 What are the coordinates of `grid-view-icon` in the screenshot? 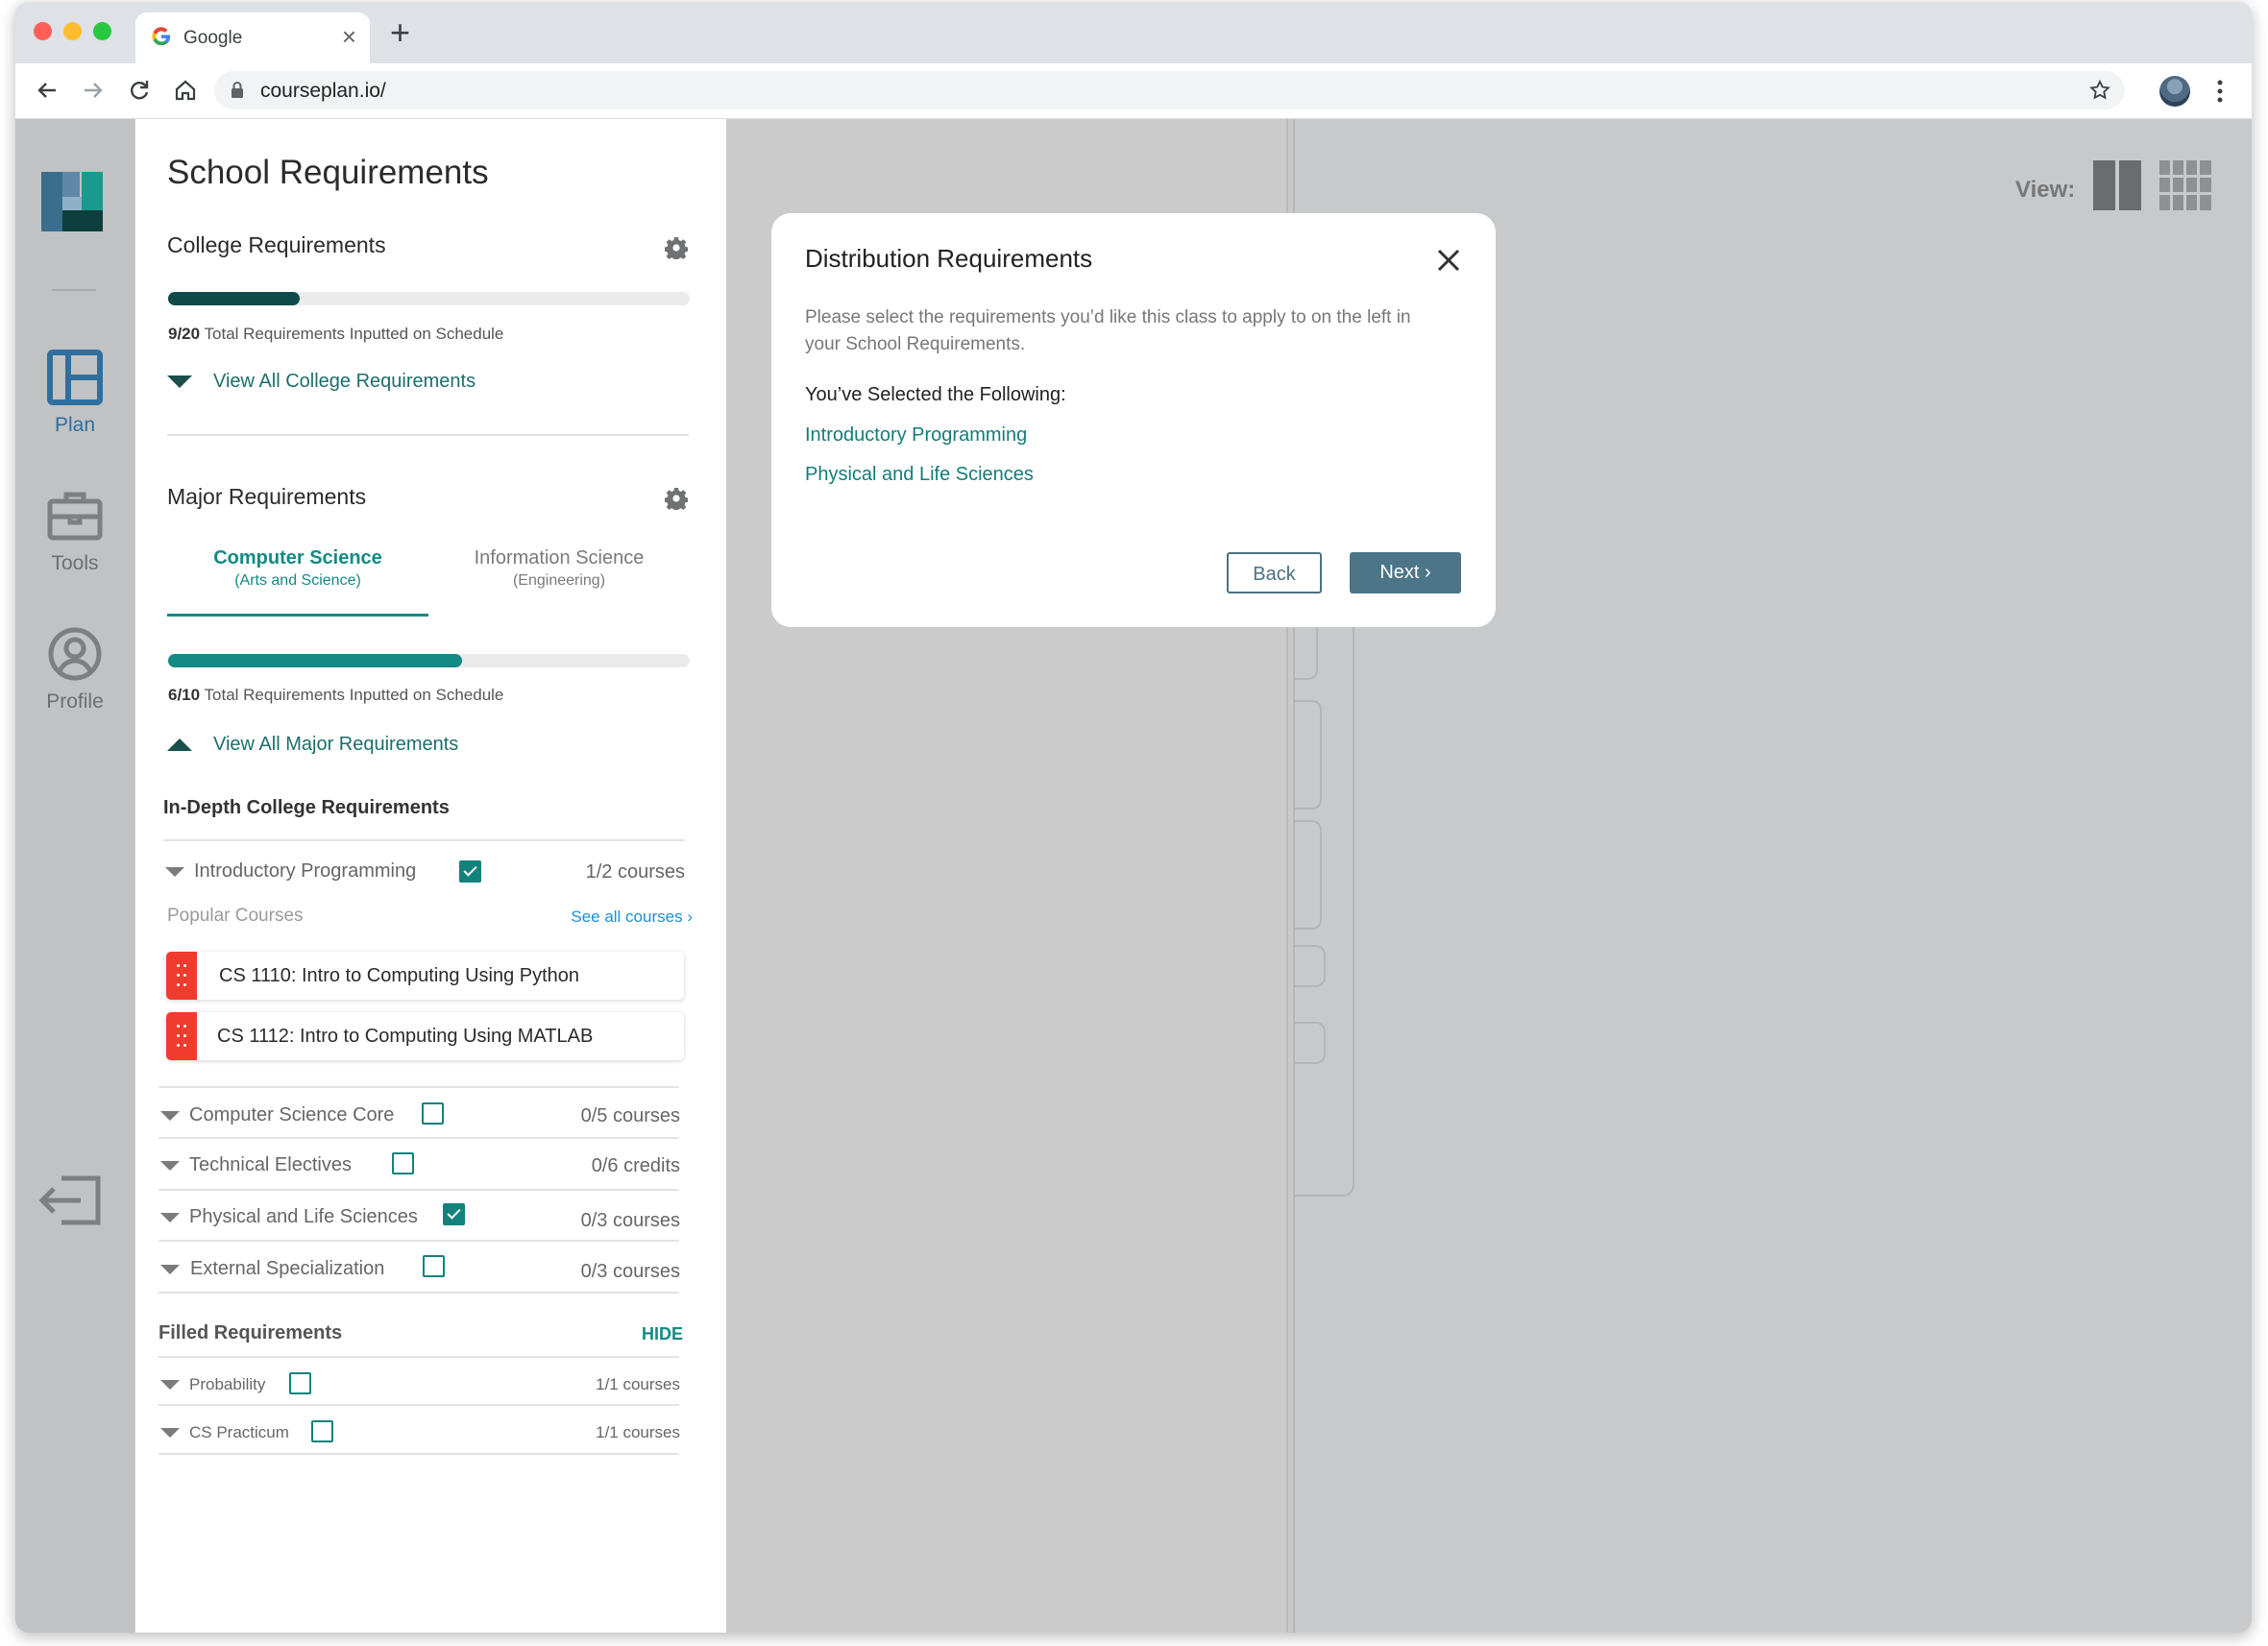 It's located at (2185, 185).